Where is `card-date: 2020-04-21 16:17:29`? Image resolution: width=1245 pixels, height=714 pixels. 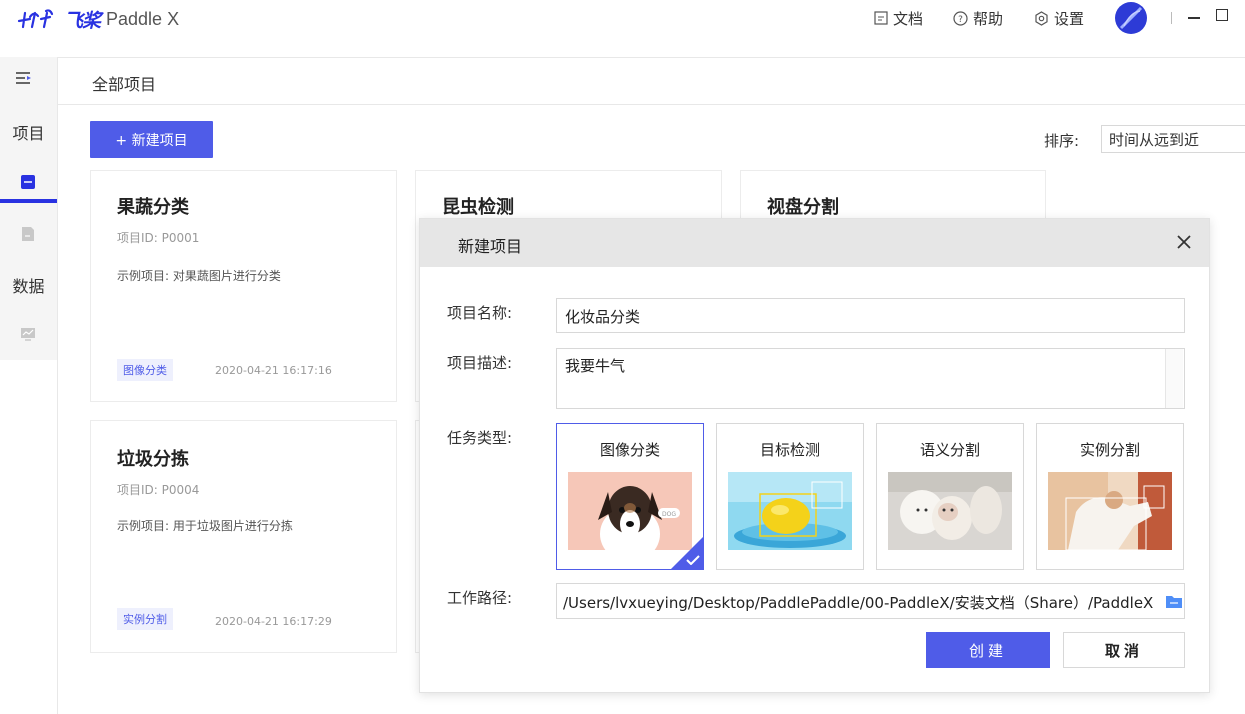
card-date: 2020-04-21 16:17:29 is located at coordinates (273, 621).